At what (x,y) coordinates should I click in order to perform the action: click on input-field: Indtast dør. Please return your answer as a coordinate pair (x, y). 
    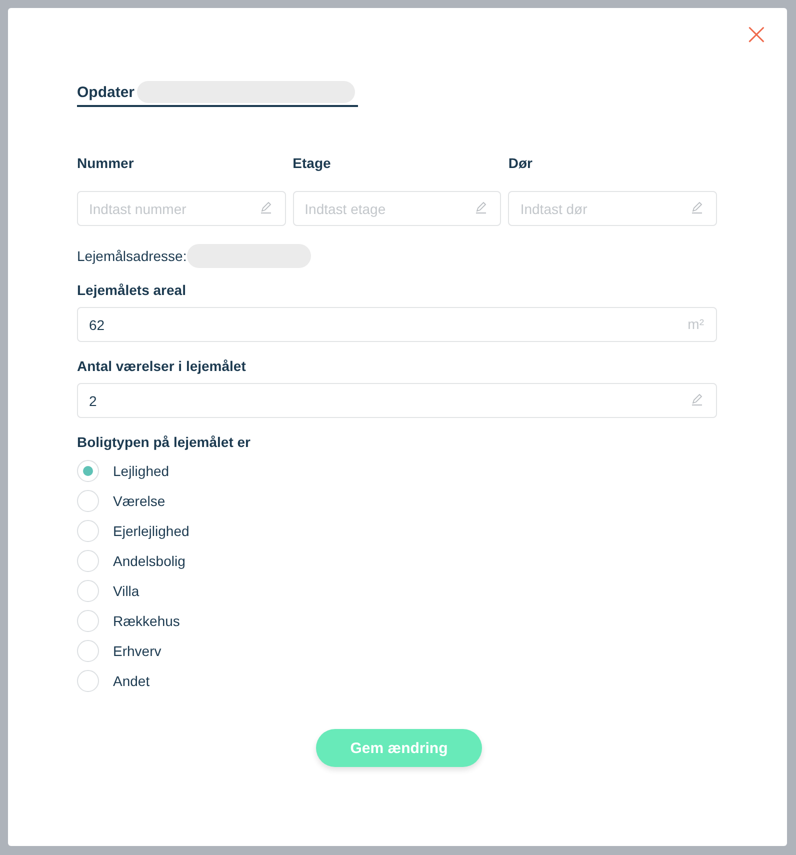
    Looking at the image, I should click on (613, 208).